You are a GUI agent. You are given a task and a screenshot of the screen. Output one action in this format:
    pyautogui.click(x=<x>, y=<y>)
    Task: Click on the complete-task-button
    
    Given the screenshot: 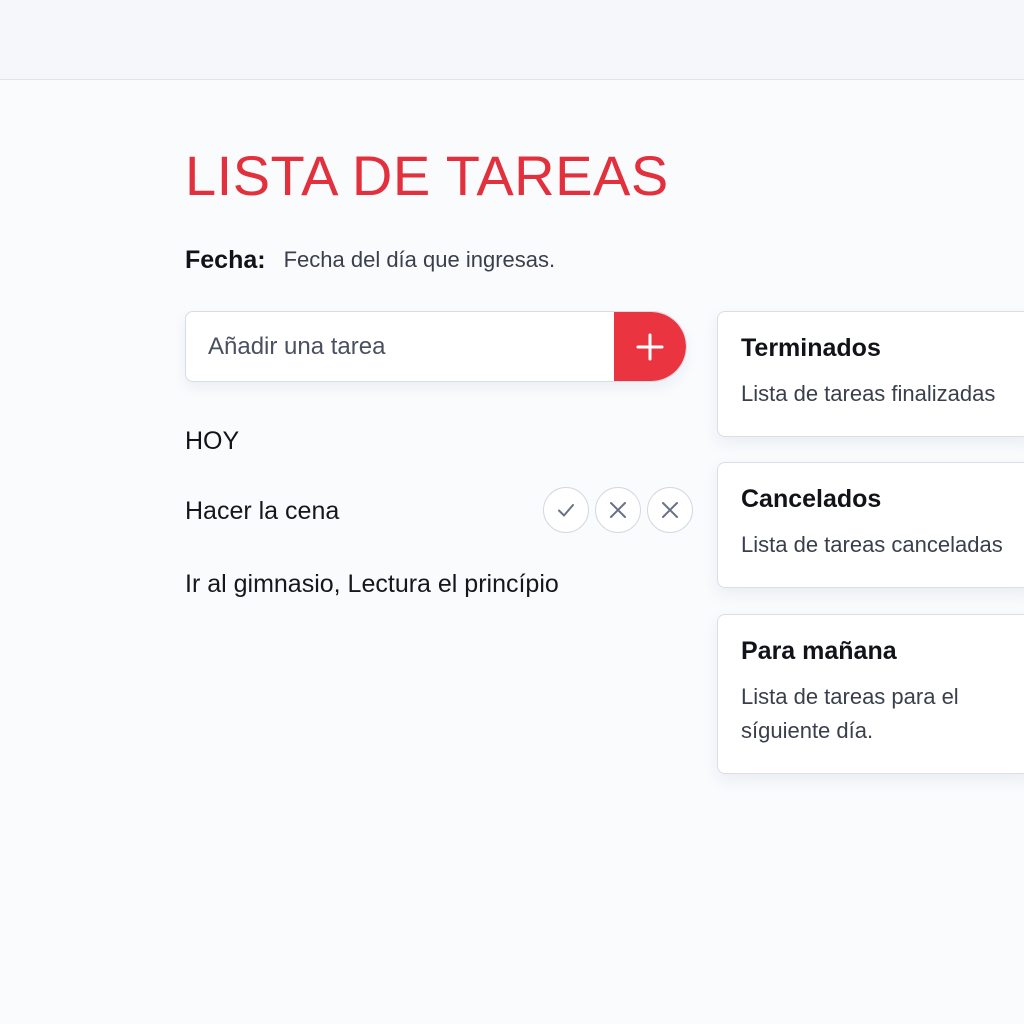 What is the action you would take?
    pyautogui.click(x=566, y=510)
    